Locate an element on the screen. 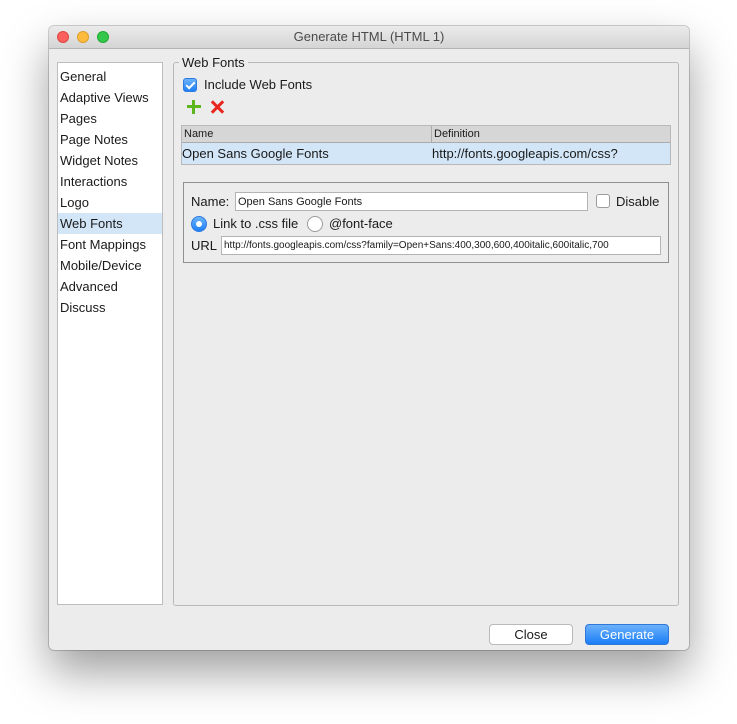 This screenshot has width=737, height=724. sidebar-item-font-mappings: Font Mappings is located at coordinates (110, 244).